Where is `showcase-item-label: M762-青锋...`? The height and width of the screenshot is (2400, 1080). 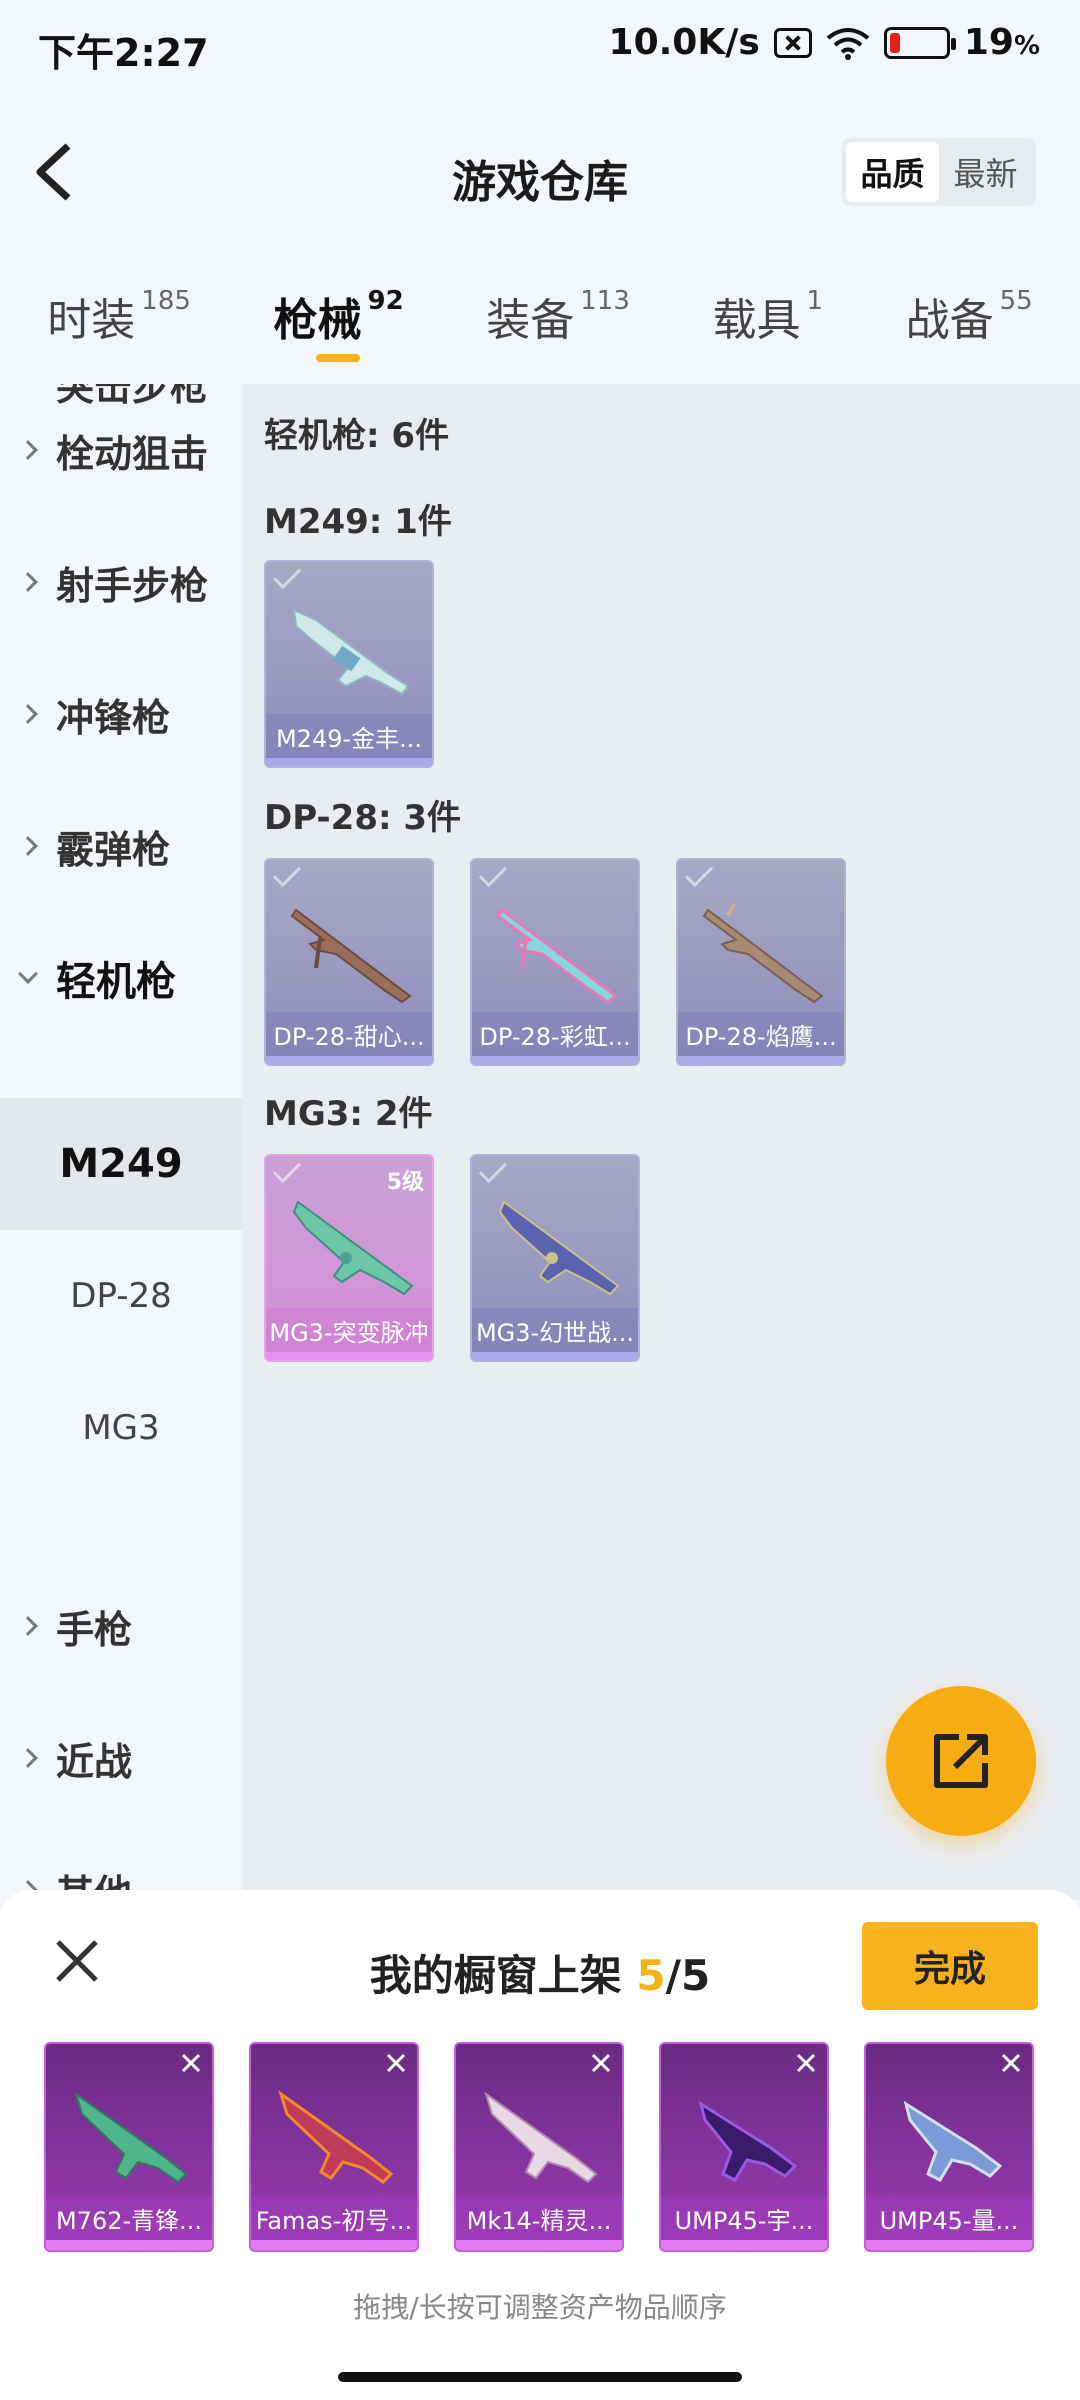
showcase-item-label: M762-青锋... is located at coordinates (129, 2218).